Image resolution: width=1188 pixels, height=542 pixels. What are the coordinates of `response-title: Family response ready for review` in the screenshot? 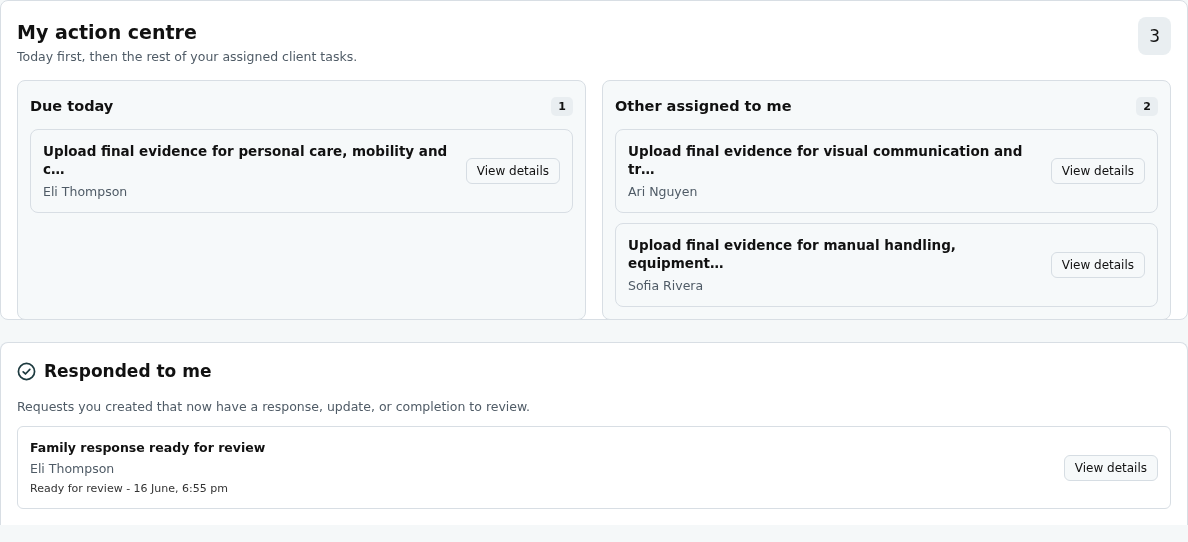 It's located at (148, 447).